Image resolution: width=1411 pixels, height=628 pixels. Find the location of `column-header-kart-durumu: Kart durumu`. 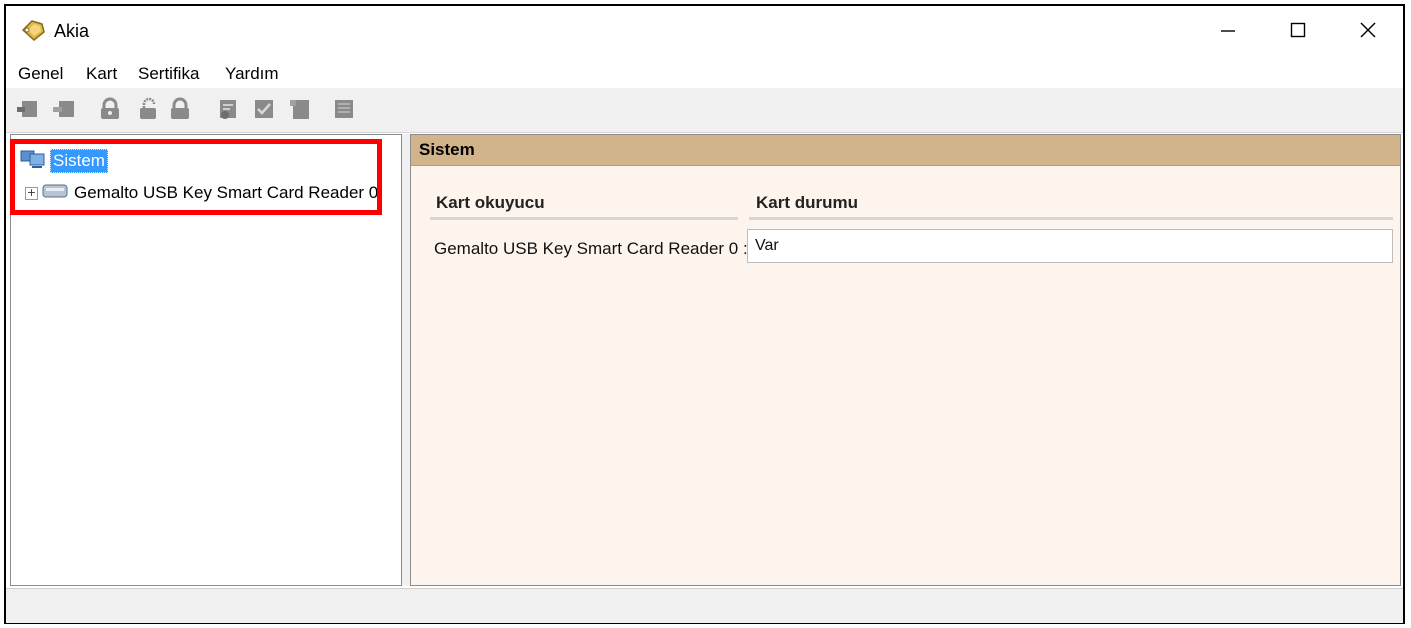

column-header-kart-durumu: Kart durumu is located at coordinates (807, 202).